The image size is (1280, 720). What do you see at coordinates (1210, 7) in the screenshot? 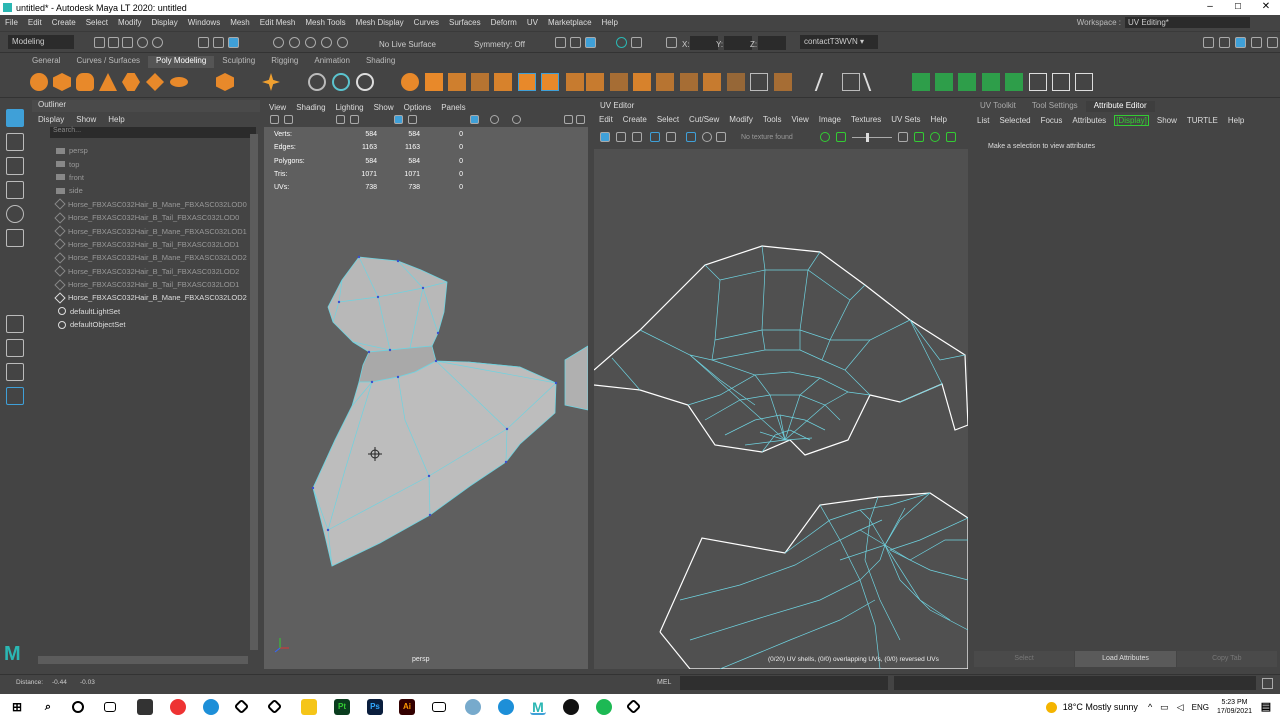
I see `minimize-button: –` at bounding box center [1210, 7].